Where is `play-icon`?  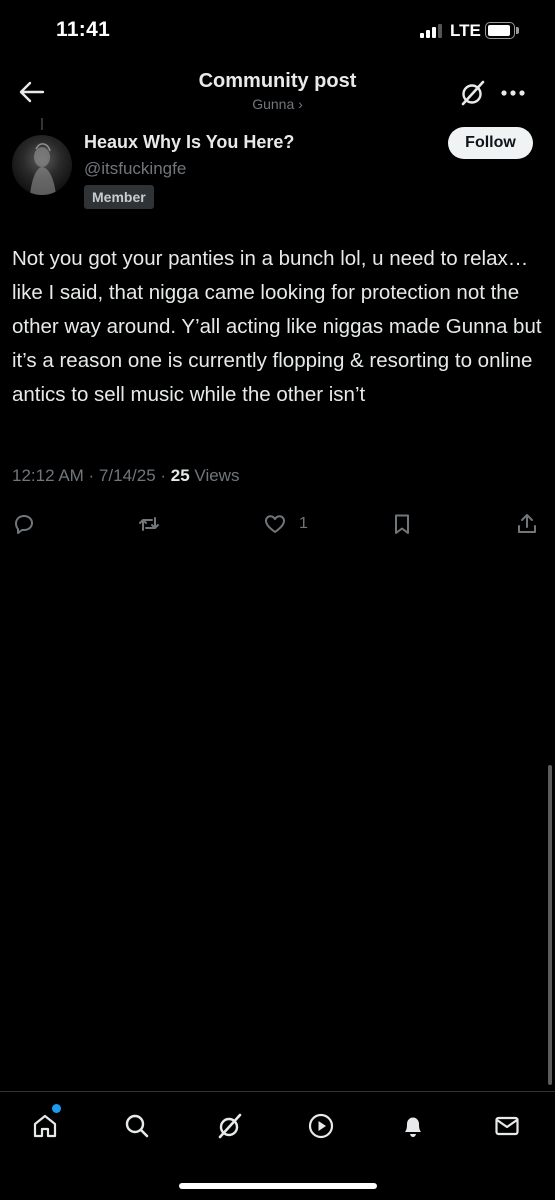
play-icon is located at coordinates (321, 1126).